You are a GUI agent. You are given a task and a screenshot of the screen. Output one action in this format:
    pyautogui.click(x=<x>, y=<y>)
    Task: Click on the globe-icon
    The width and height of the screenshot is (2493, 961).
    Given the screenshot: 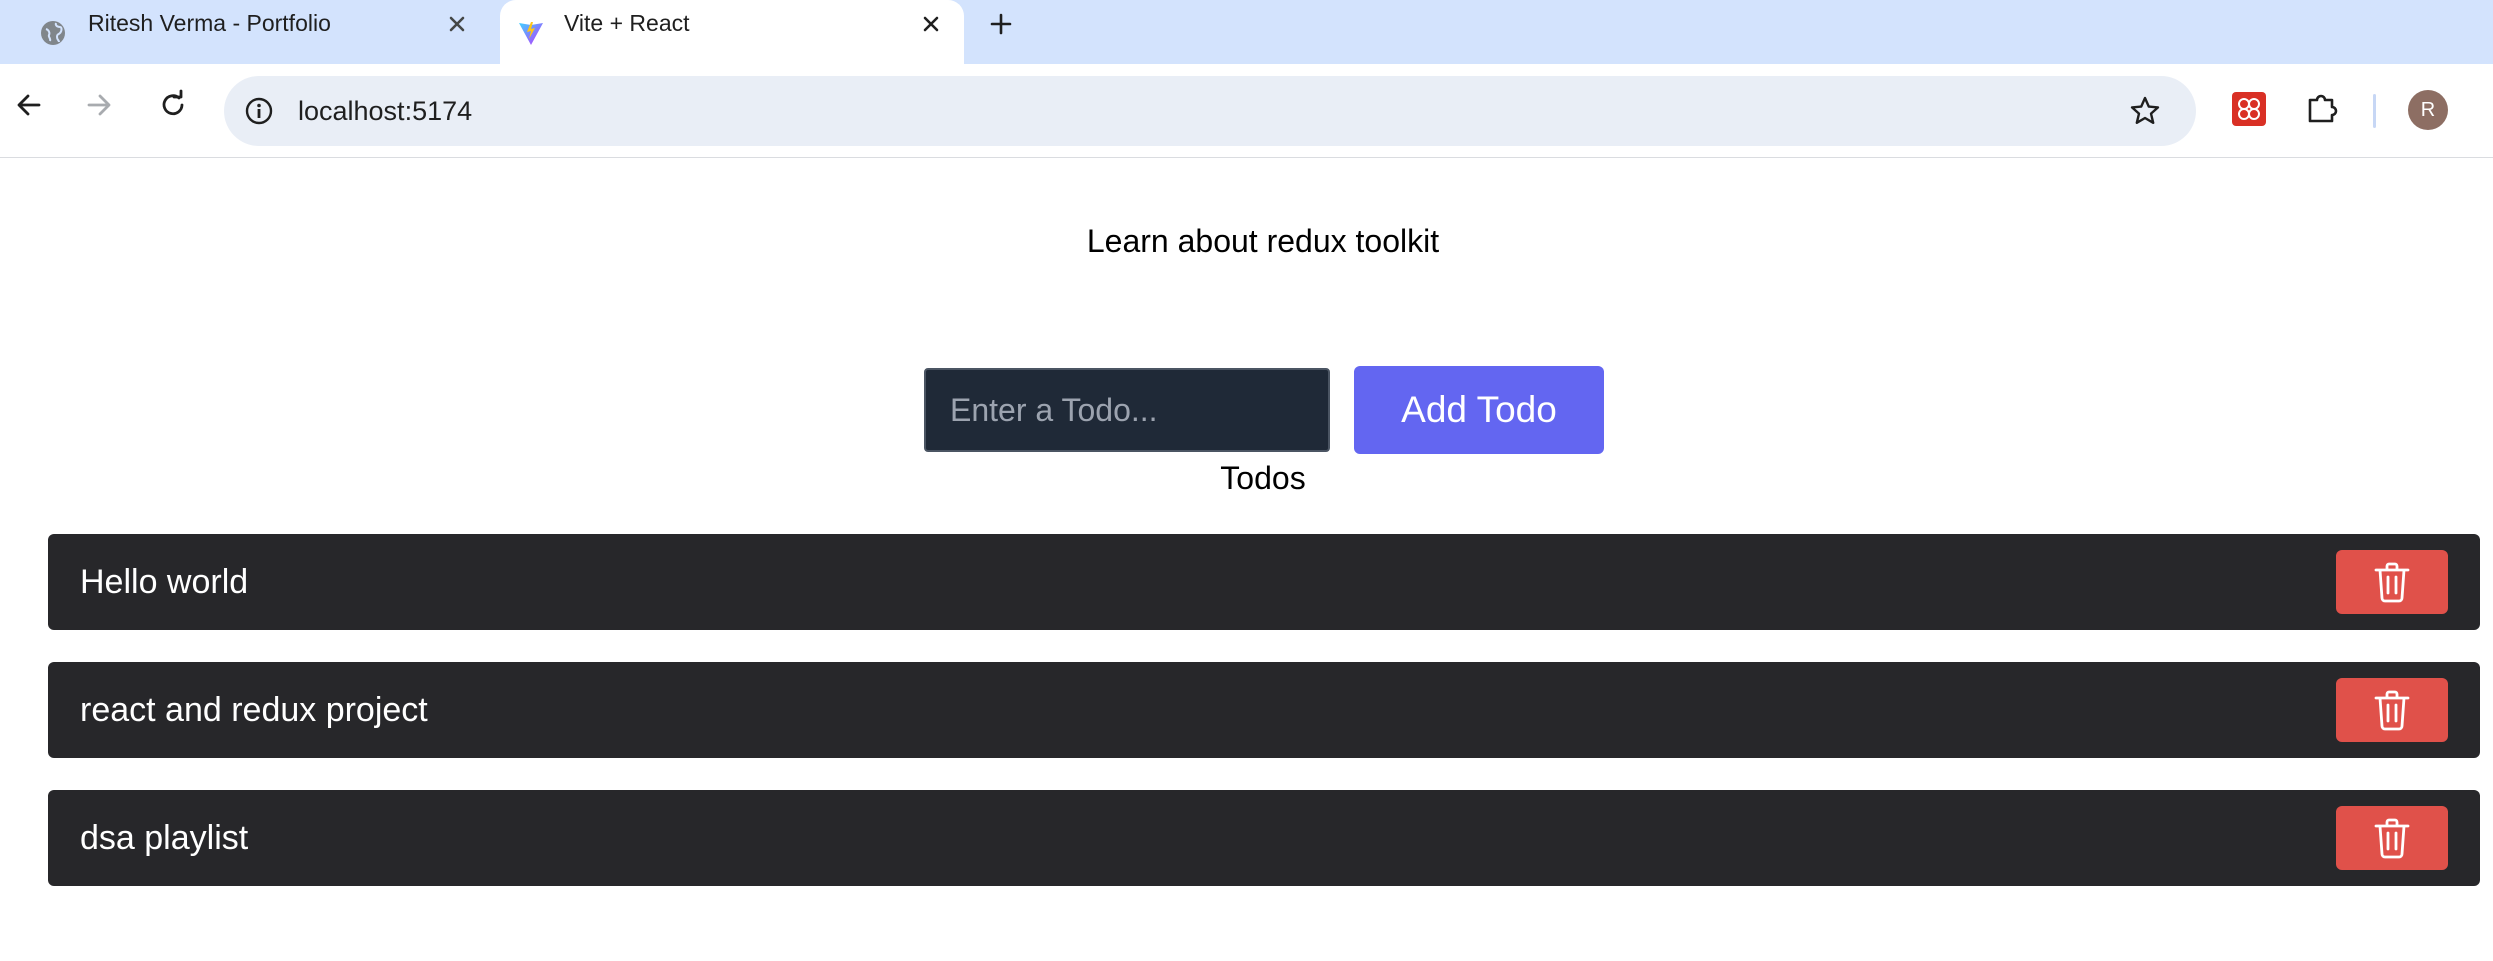 What is the action you would take?
    pyautogui.click(x=53, y=33)
    